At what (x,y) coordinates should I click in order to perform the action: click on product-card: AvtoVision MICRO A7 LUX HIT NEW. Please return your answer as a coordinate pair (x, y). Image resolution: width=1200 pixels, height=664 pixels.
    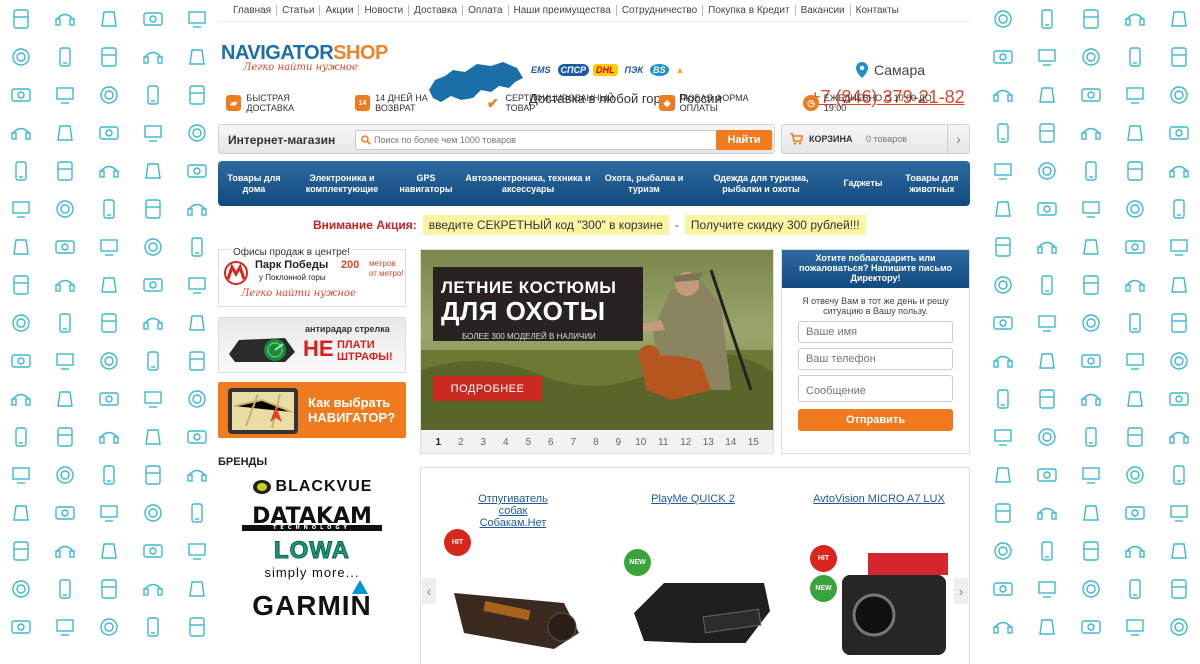
    Looking at the image, I should click on (879, 574).